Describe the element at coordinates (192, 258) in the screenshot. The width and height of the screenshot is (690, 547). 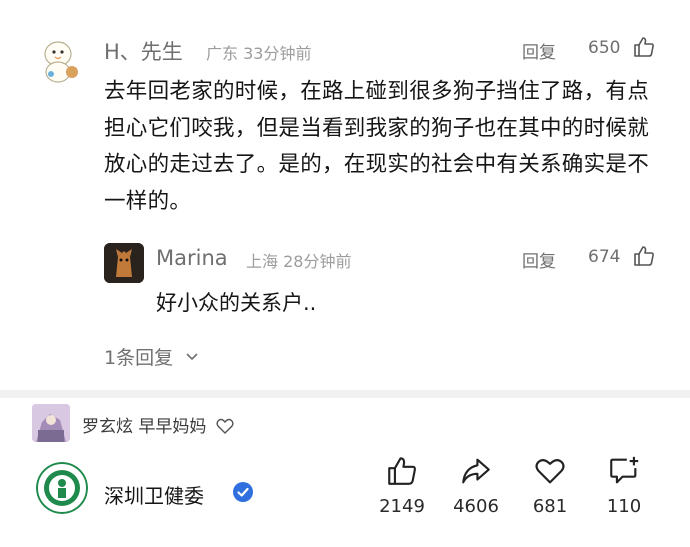
I see `reply-username: Marina` at that location.